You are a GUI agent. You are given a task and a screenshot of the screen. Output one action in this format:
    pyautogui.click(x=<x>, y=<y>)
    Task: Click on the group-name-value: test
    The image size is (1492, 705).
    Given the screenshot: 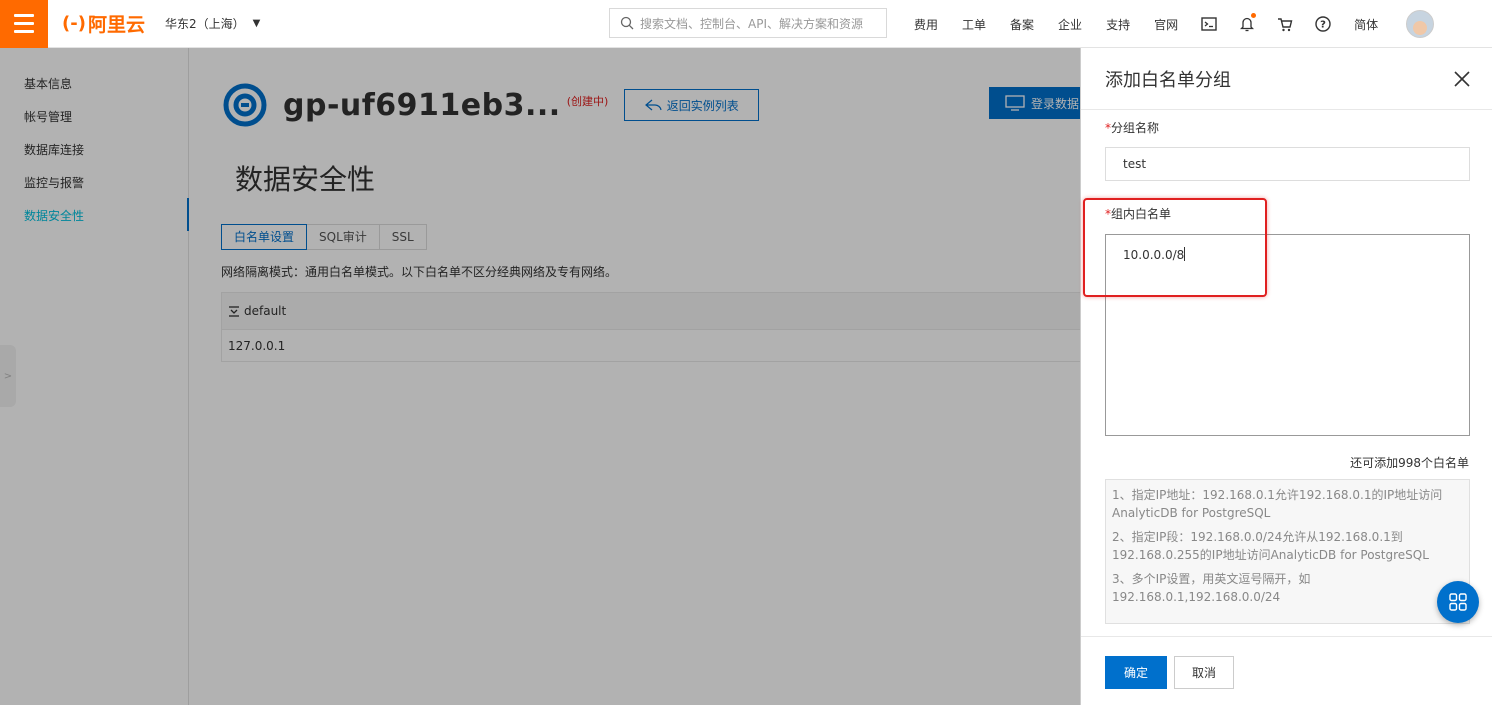 What is the action you would take?
    pyautogui.click(x=1135, y=164)
    